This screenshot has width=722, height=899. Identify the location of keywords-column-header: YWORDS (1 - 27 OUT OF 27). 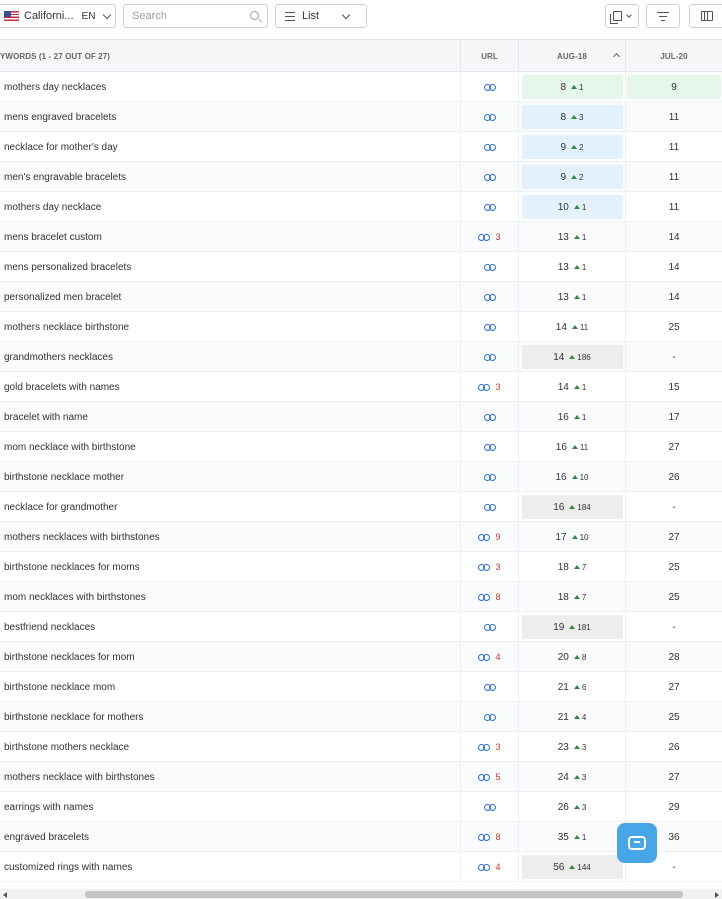
(230, 56).